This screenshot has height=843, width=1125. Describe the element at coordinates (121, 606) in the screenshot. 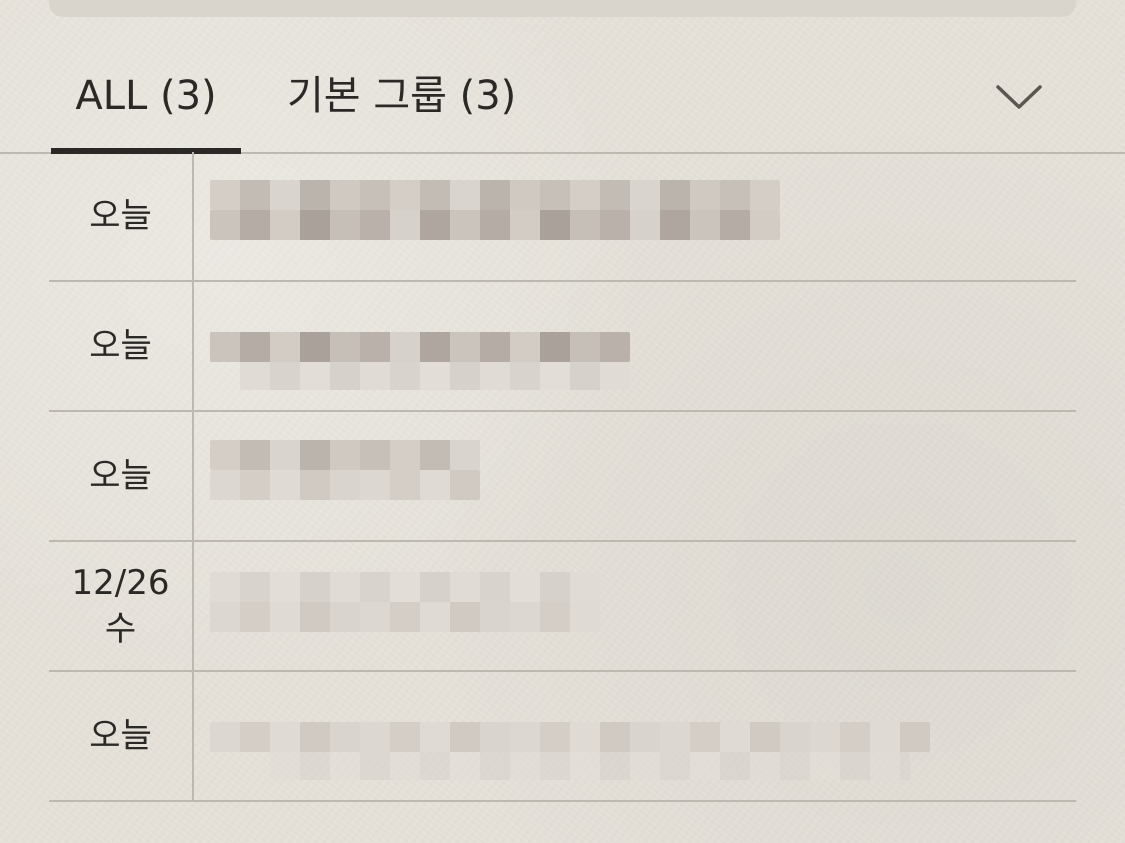

I see `date-cell: 12/26 수` at that location.